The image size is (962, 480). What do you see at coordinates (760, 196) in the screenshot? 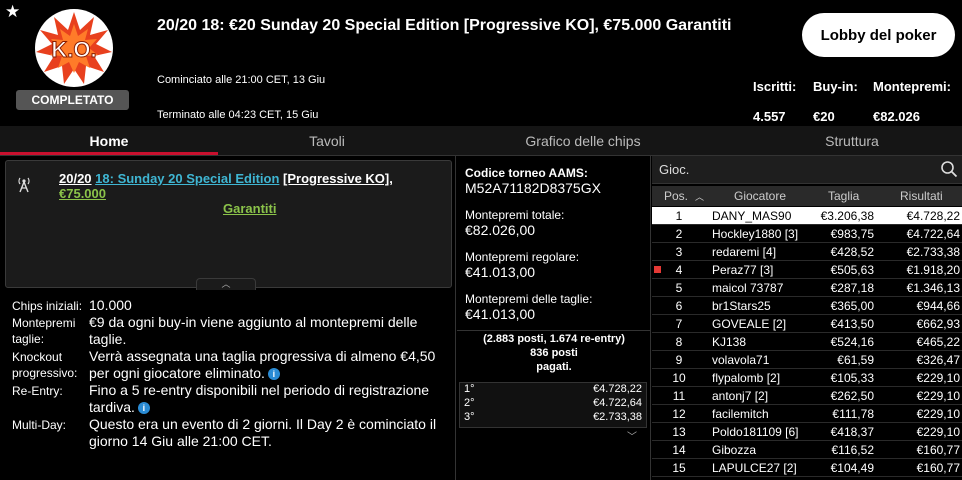
I see `col-player: Giocatore` at bounding box center [760, 196].